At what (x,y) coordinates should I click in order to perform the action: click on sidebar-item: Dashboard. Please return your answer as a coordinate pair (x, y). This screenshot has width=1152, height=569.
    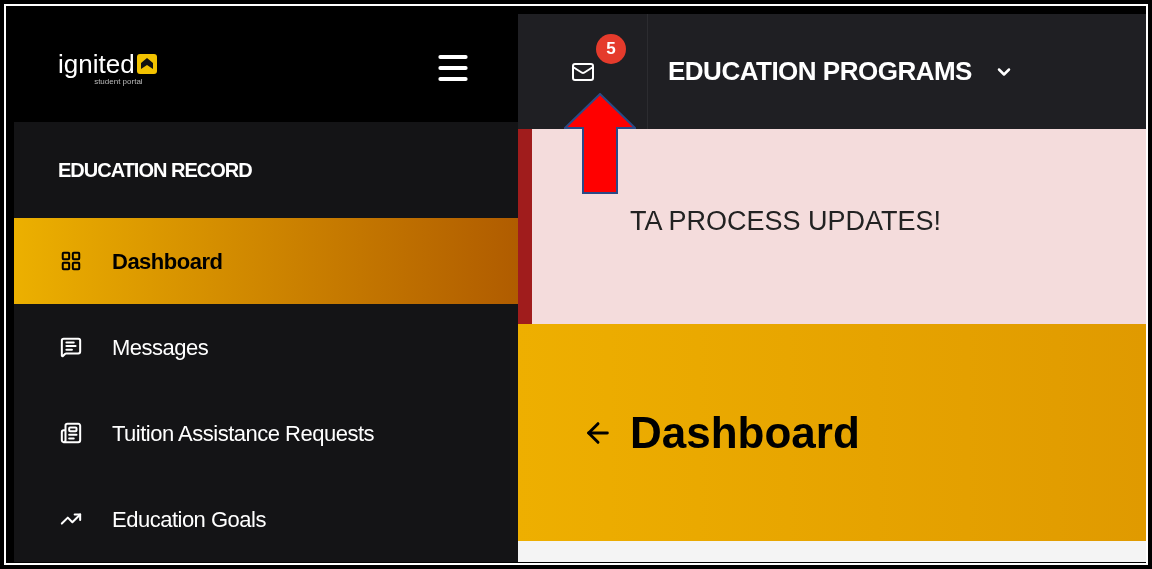
    Looking at the image, I should click on (266, 261).